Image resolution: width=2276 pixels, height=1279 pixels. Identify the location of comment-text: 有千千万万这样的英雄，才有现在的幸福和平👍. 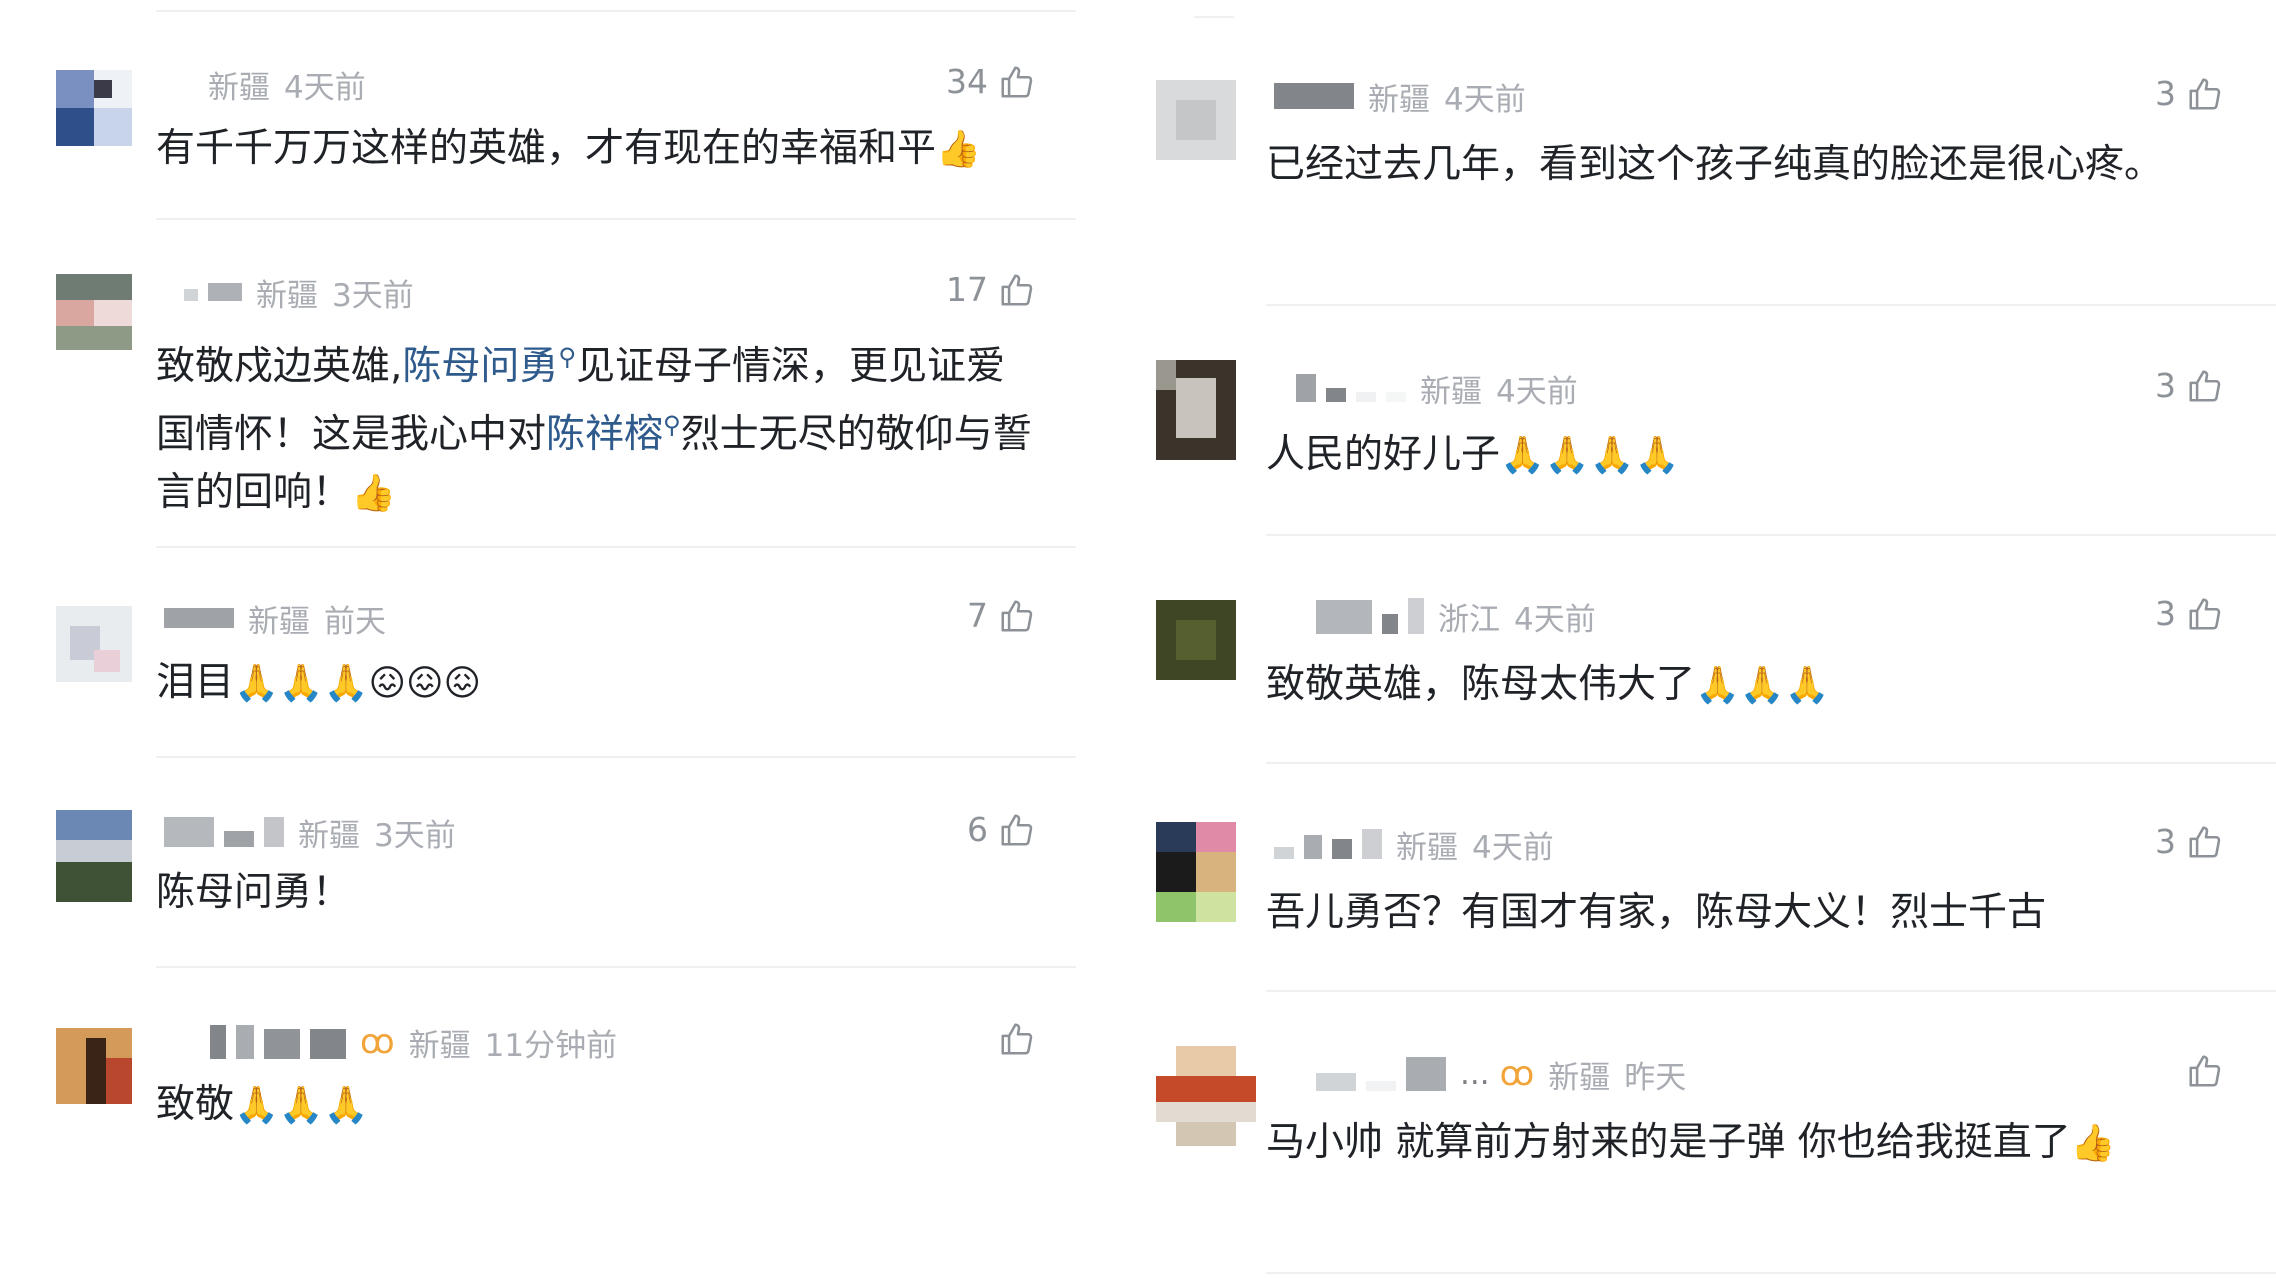
(606, 149).